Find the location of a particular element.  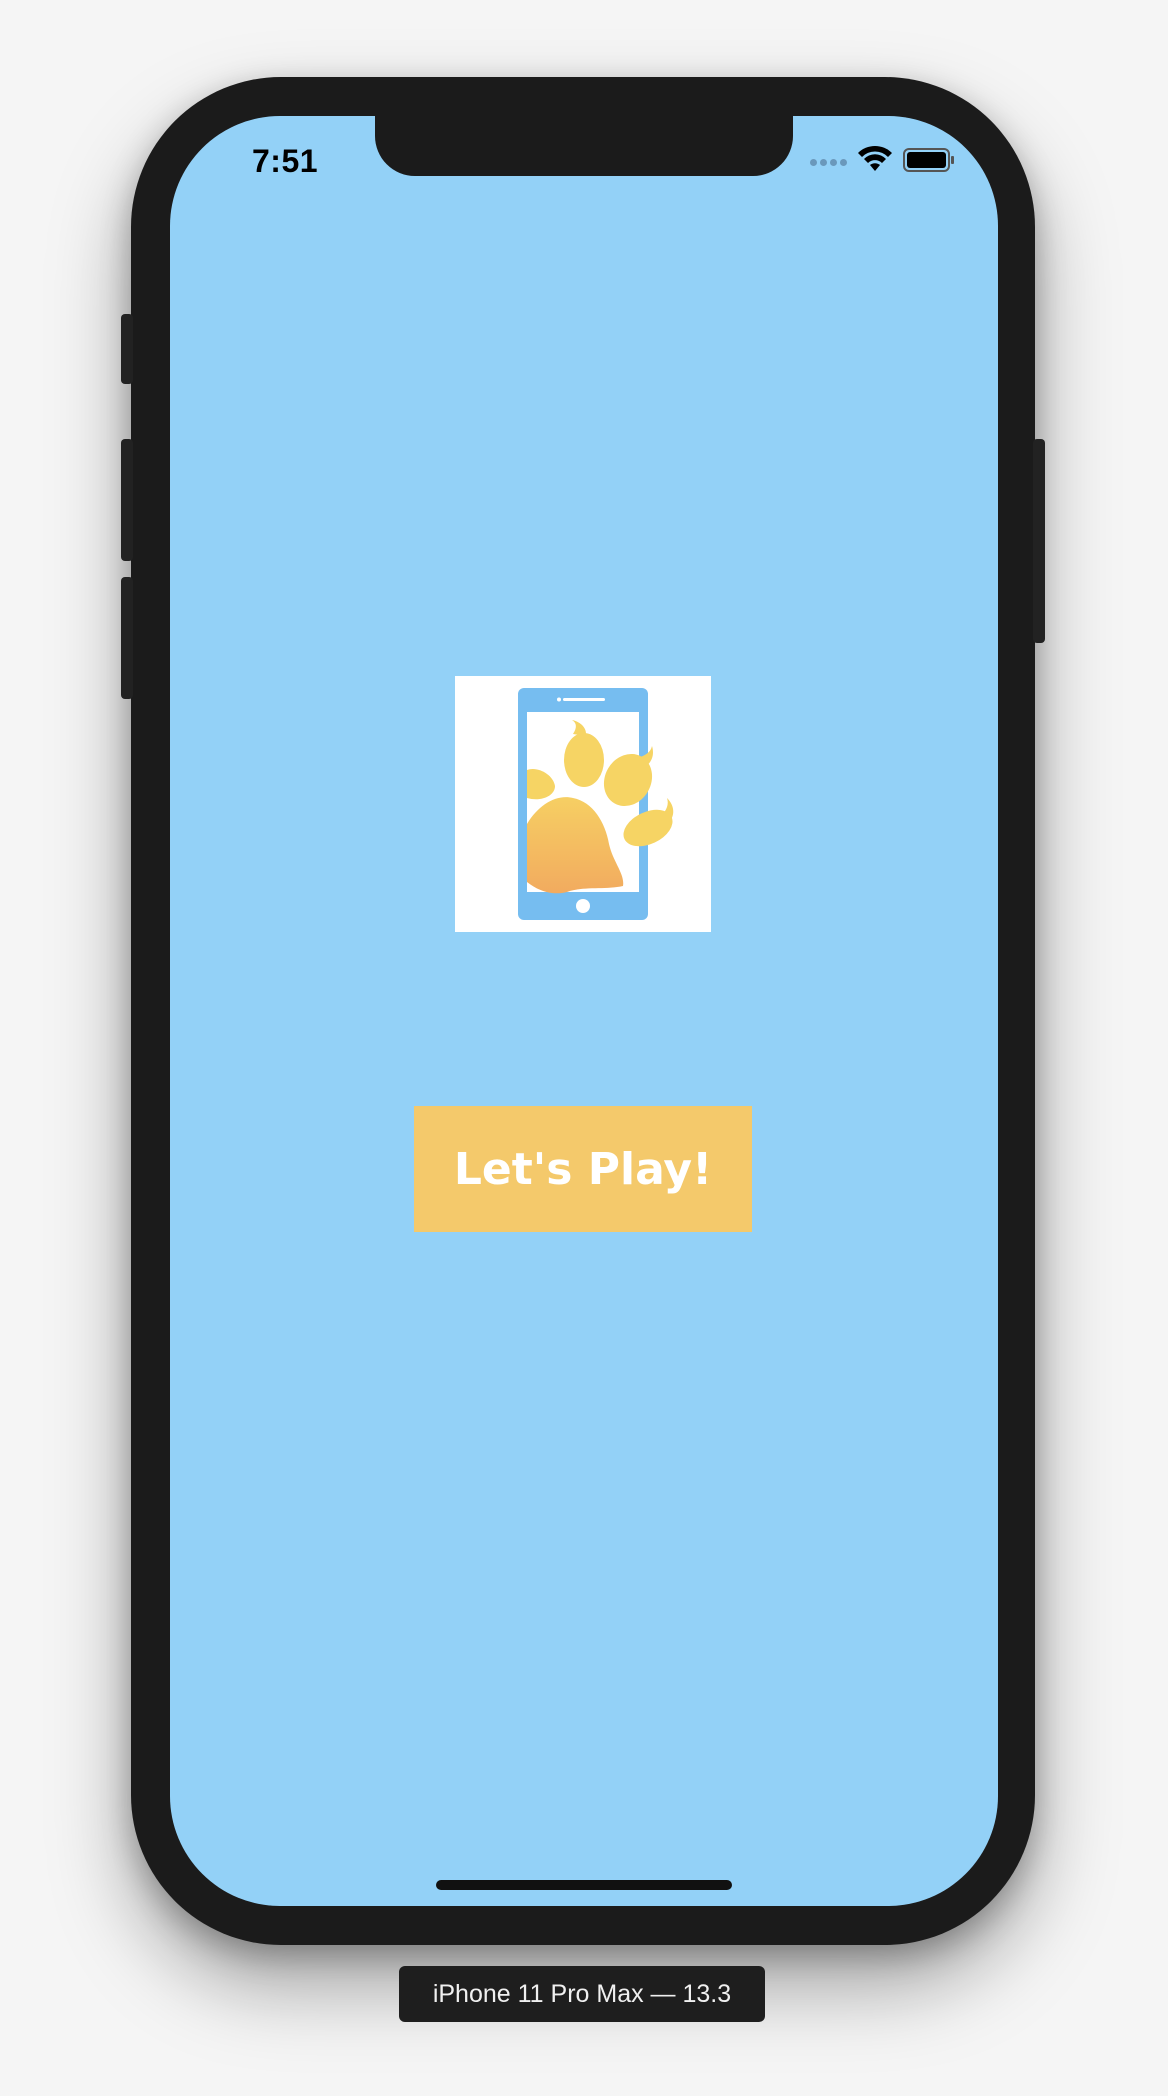

home-indicator is located at coordinates (584, 1885).